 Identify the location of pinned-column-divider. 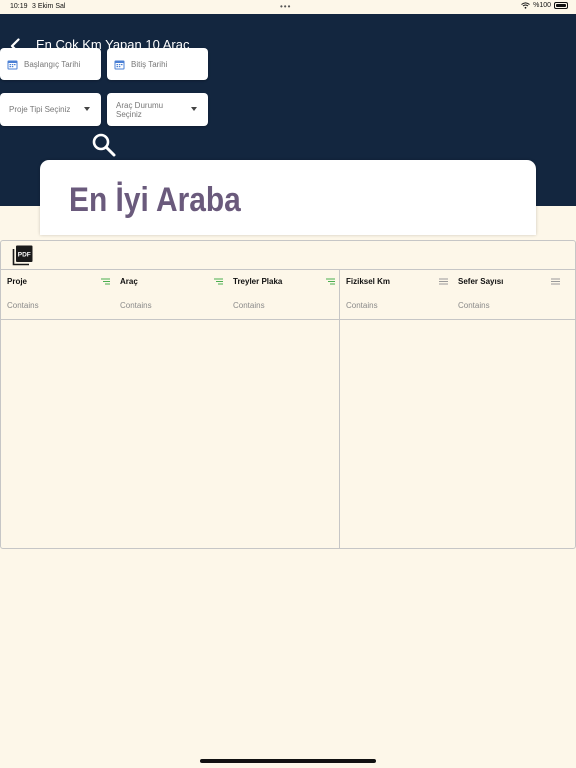
(339, 409).